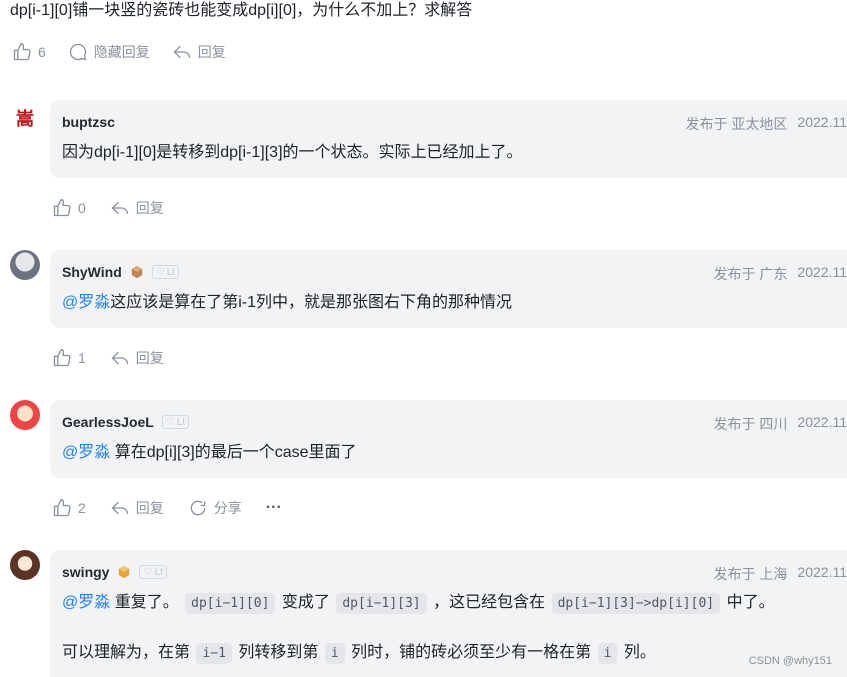  What do you see at coordinates (214, 653) in the screenshot?
I see `inline-code: i−1` at bounding box center [214, 653].